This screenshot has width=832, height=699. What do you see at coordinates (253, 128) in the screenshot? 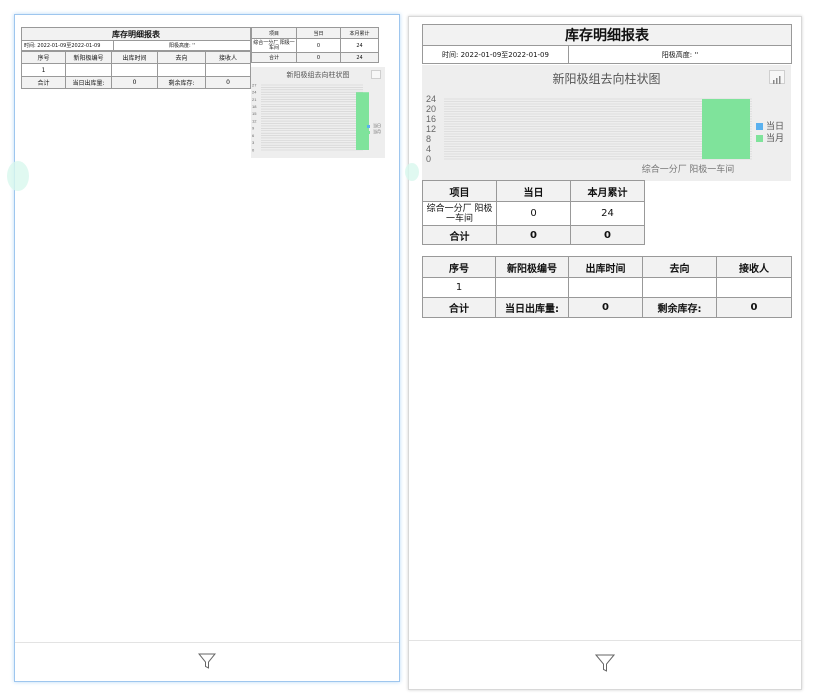
I see `y-tick-label: 9` at bounding box center [253, 128].